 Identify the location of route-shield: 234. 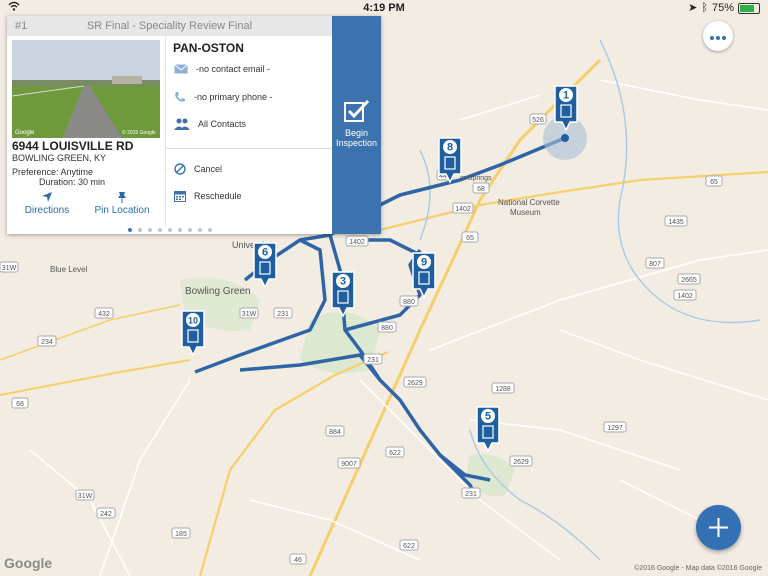
(47, 341).